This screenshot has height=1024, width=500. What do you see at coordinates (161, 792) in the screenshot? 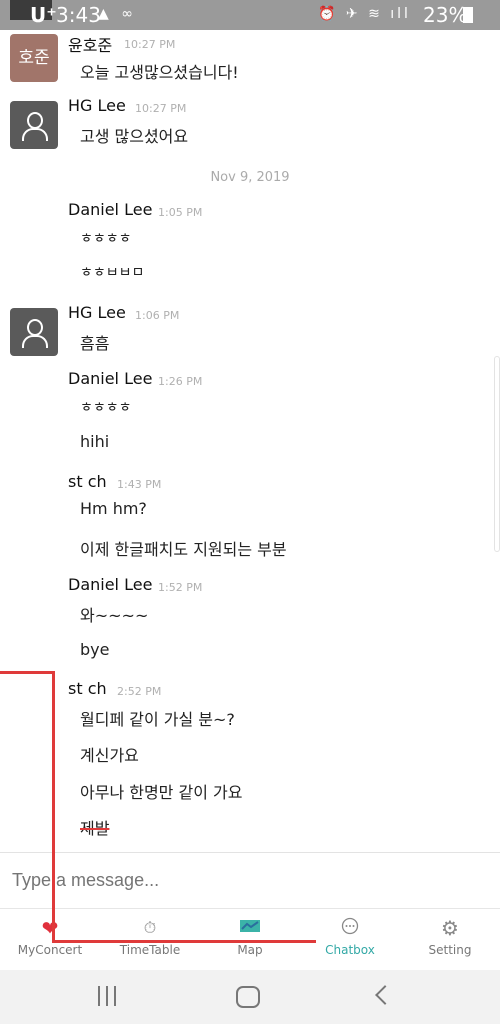
I see `message-text: 아무나 한명만 같이 가요` at bounding box center [161, 792].